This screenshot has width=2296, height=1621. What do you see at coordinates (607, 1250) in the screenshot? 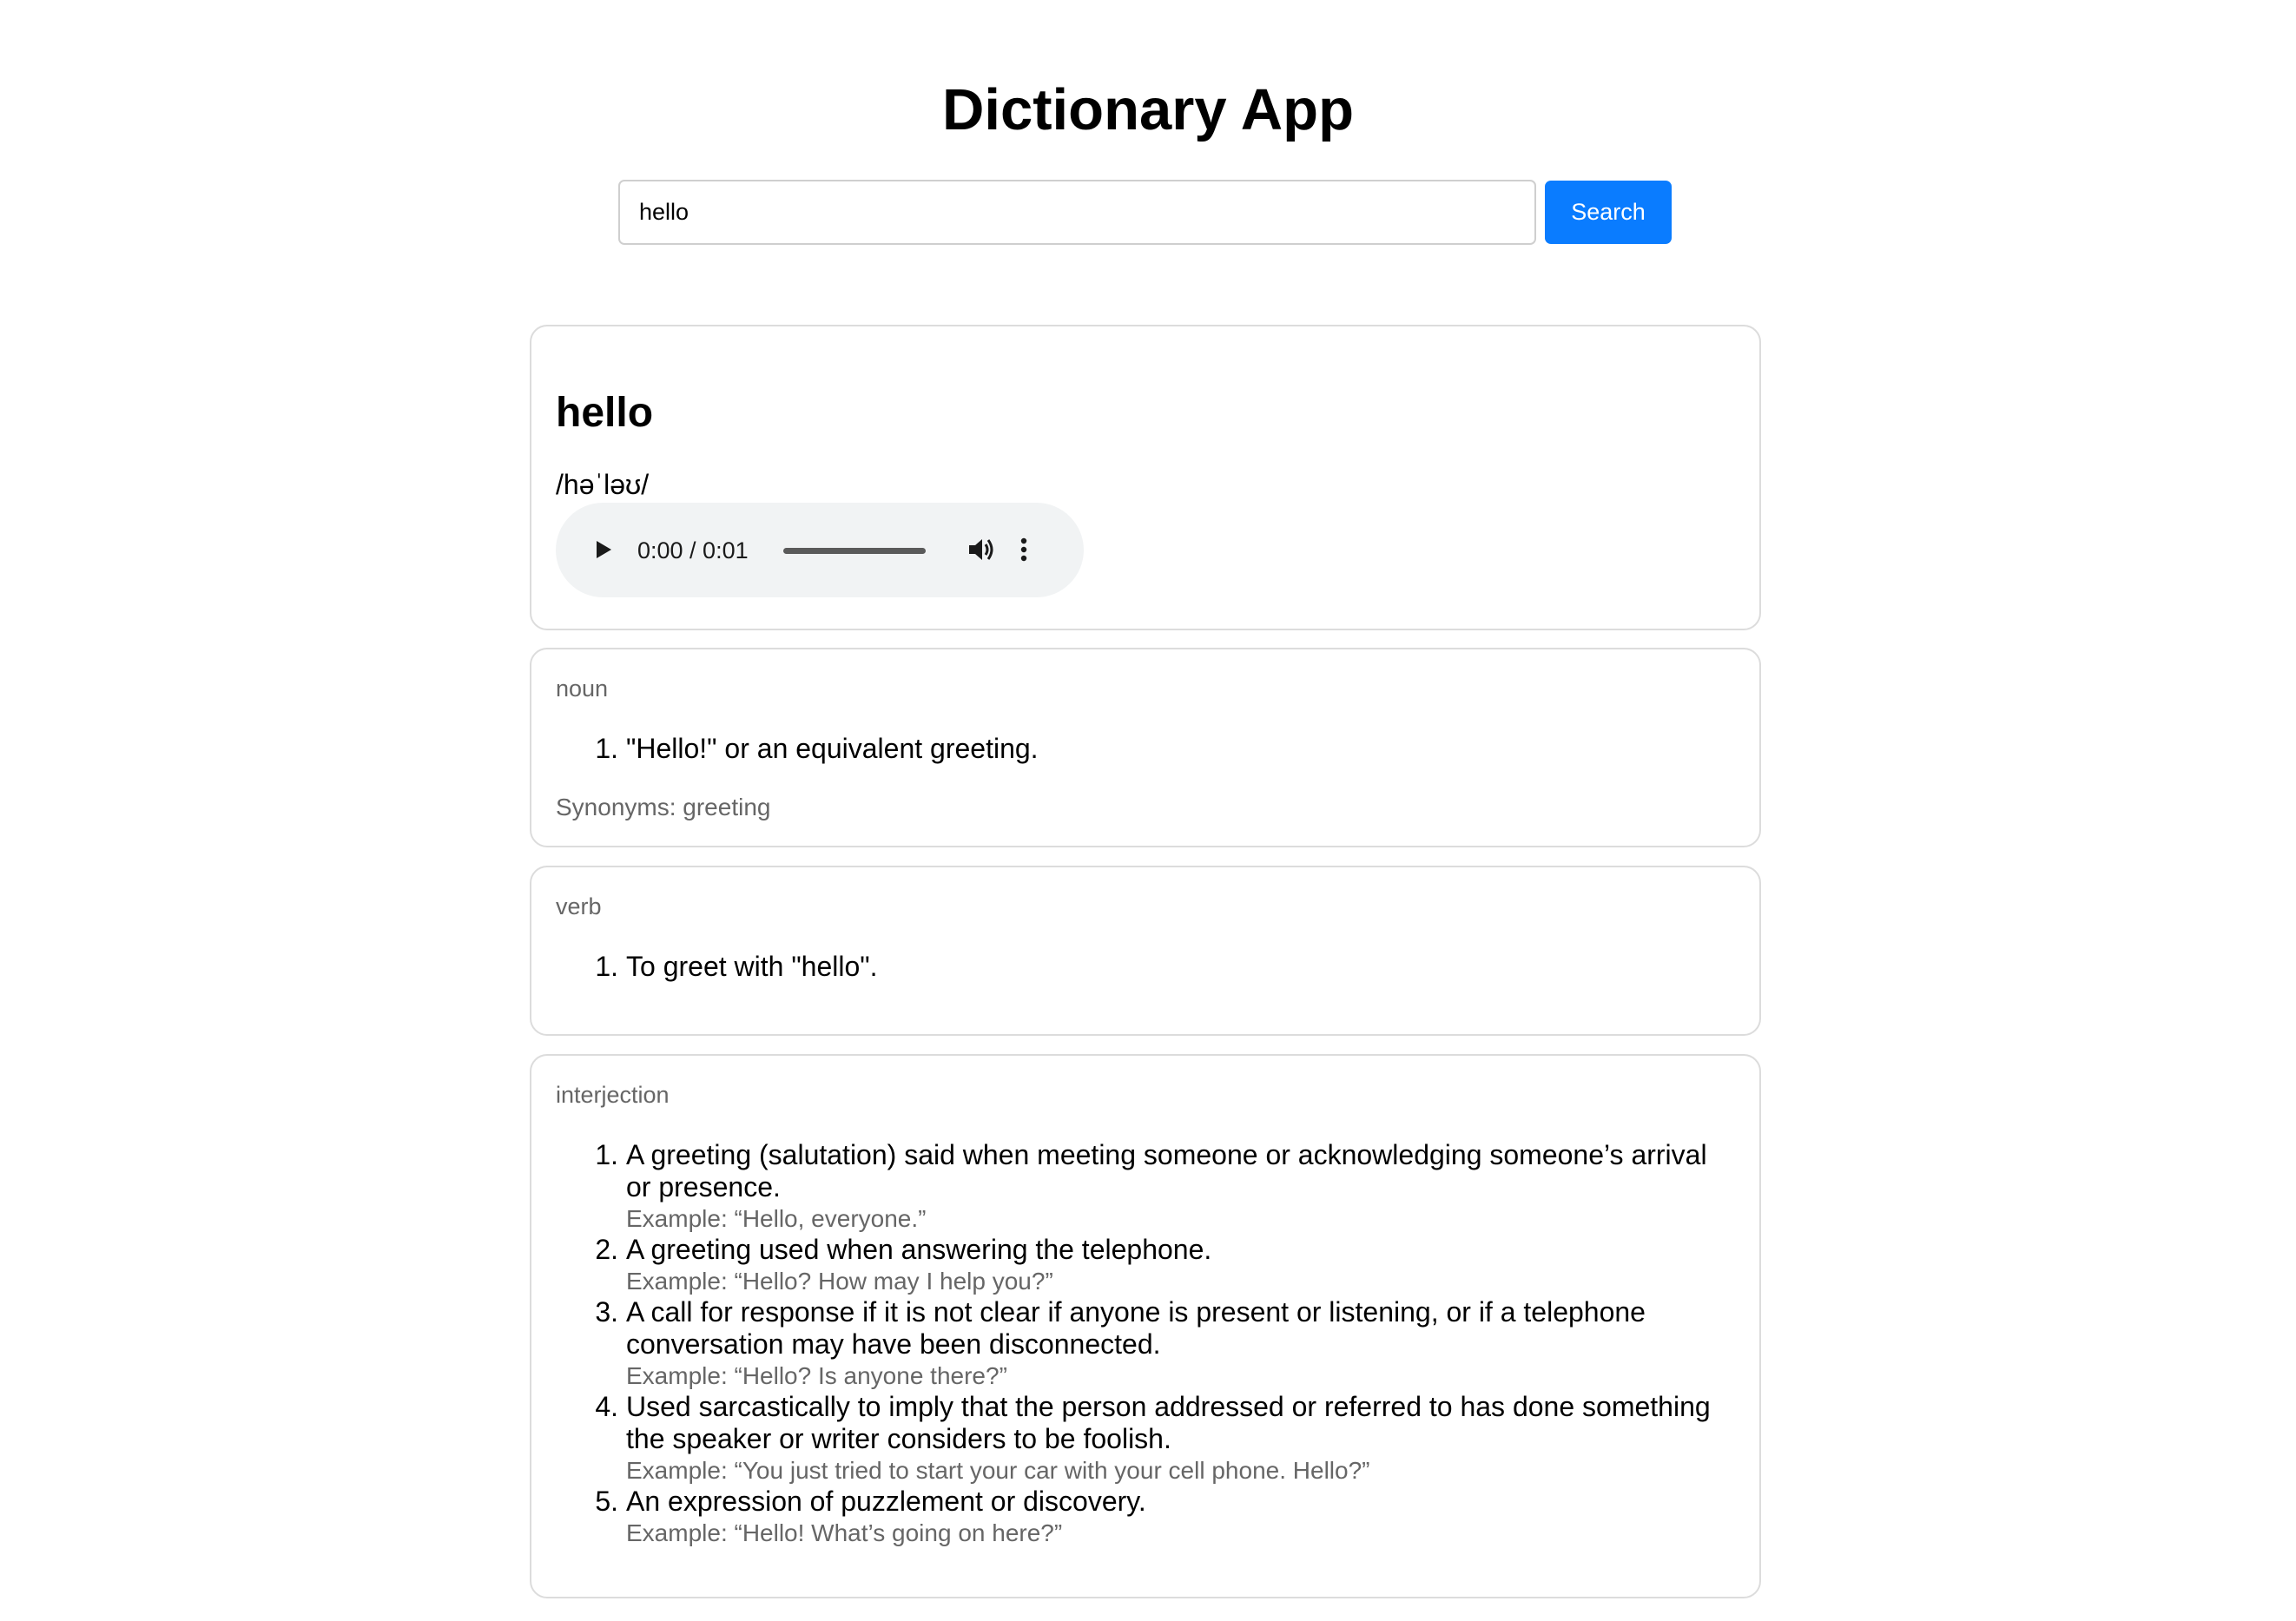
I see `definition-number: 2.` at bounding box center [607, 1250].